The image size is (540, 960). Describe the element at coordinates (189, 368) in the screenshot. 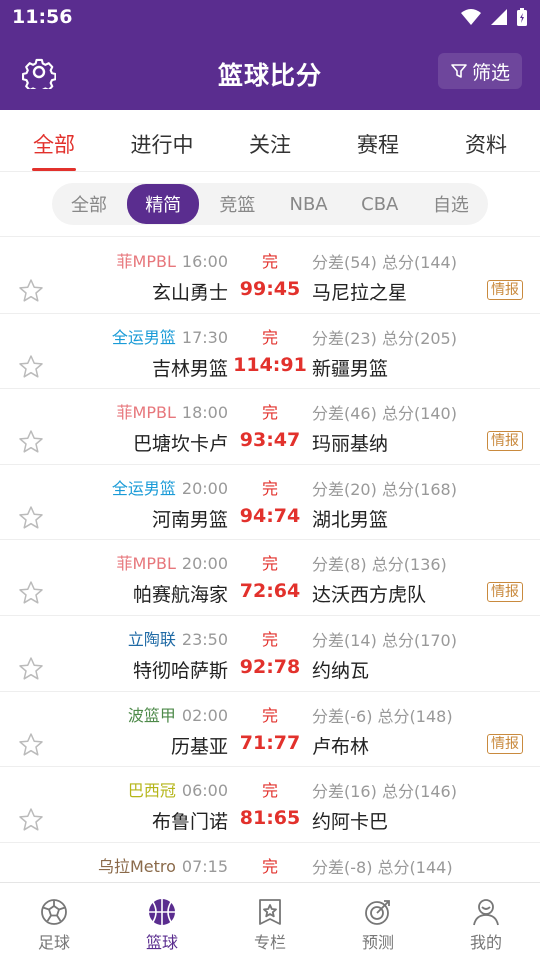

I see `home-team: 吉林男篮` at that location.